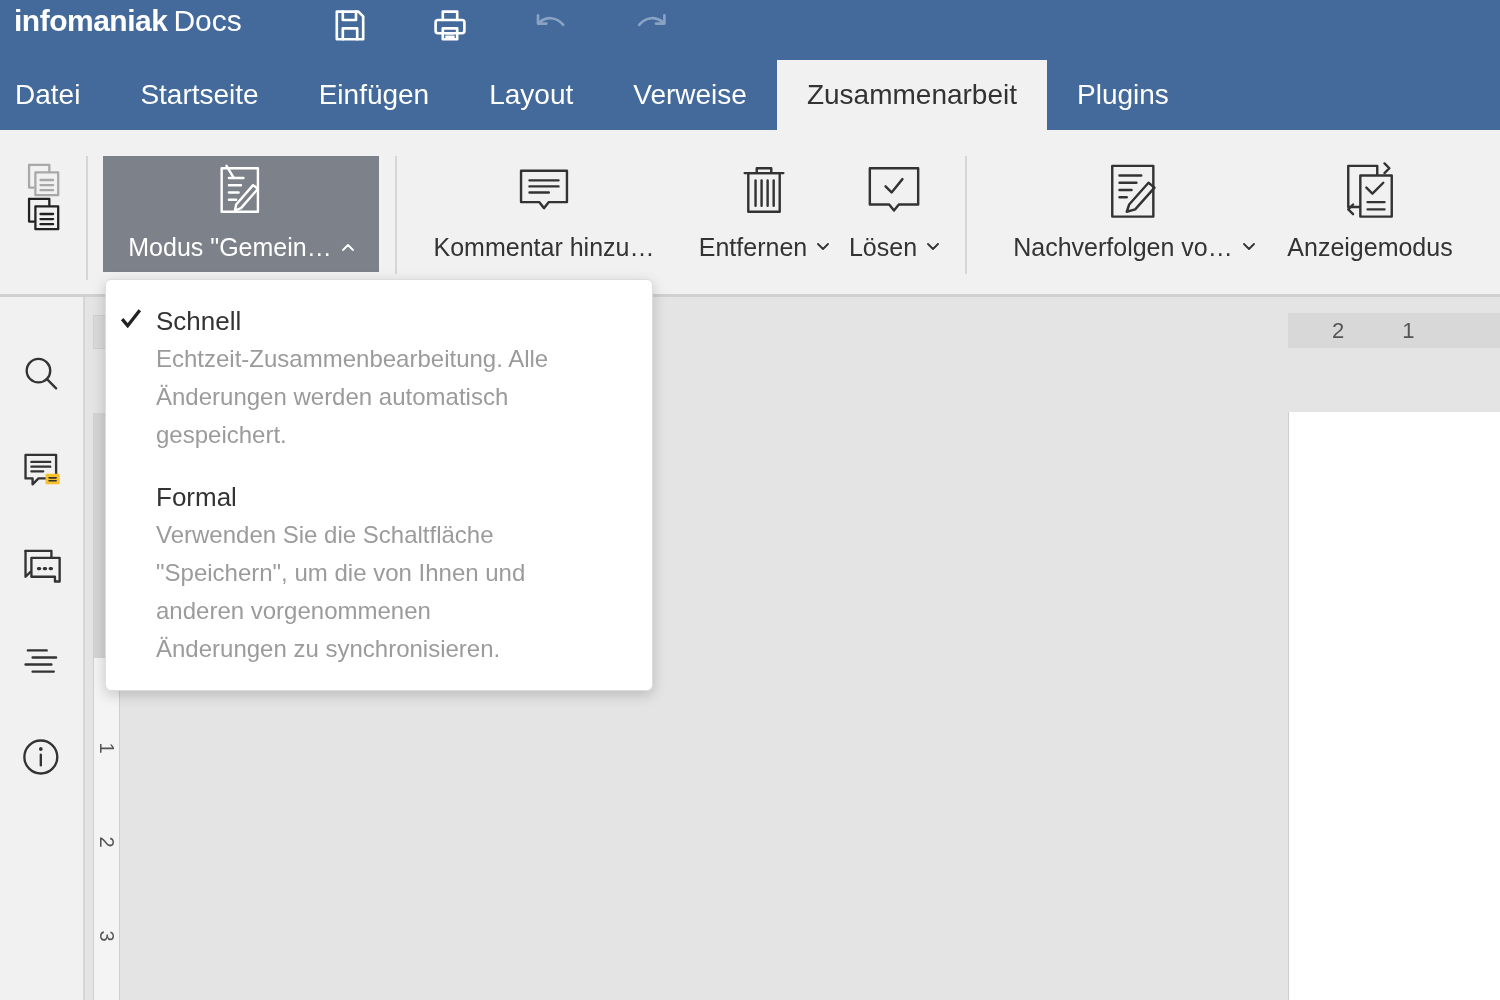 Image resolution: width=1500 pixels, height=1000 pixels. What do you see at coordinates (1123, 95) in the screenshot?
I see `ribbon-tab: Plugins` at bounding box center [1123, 95].